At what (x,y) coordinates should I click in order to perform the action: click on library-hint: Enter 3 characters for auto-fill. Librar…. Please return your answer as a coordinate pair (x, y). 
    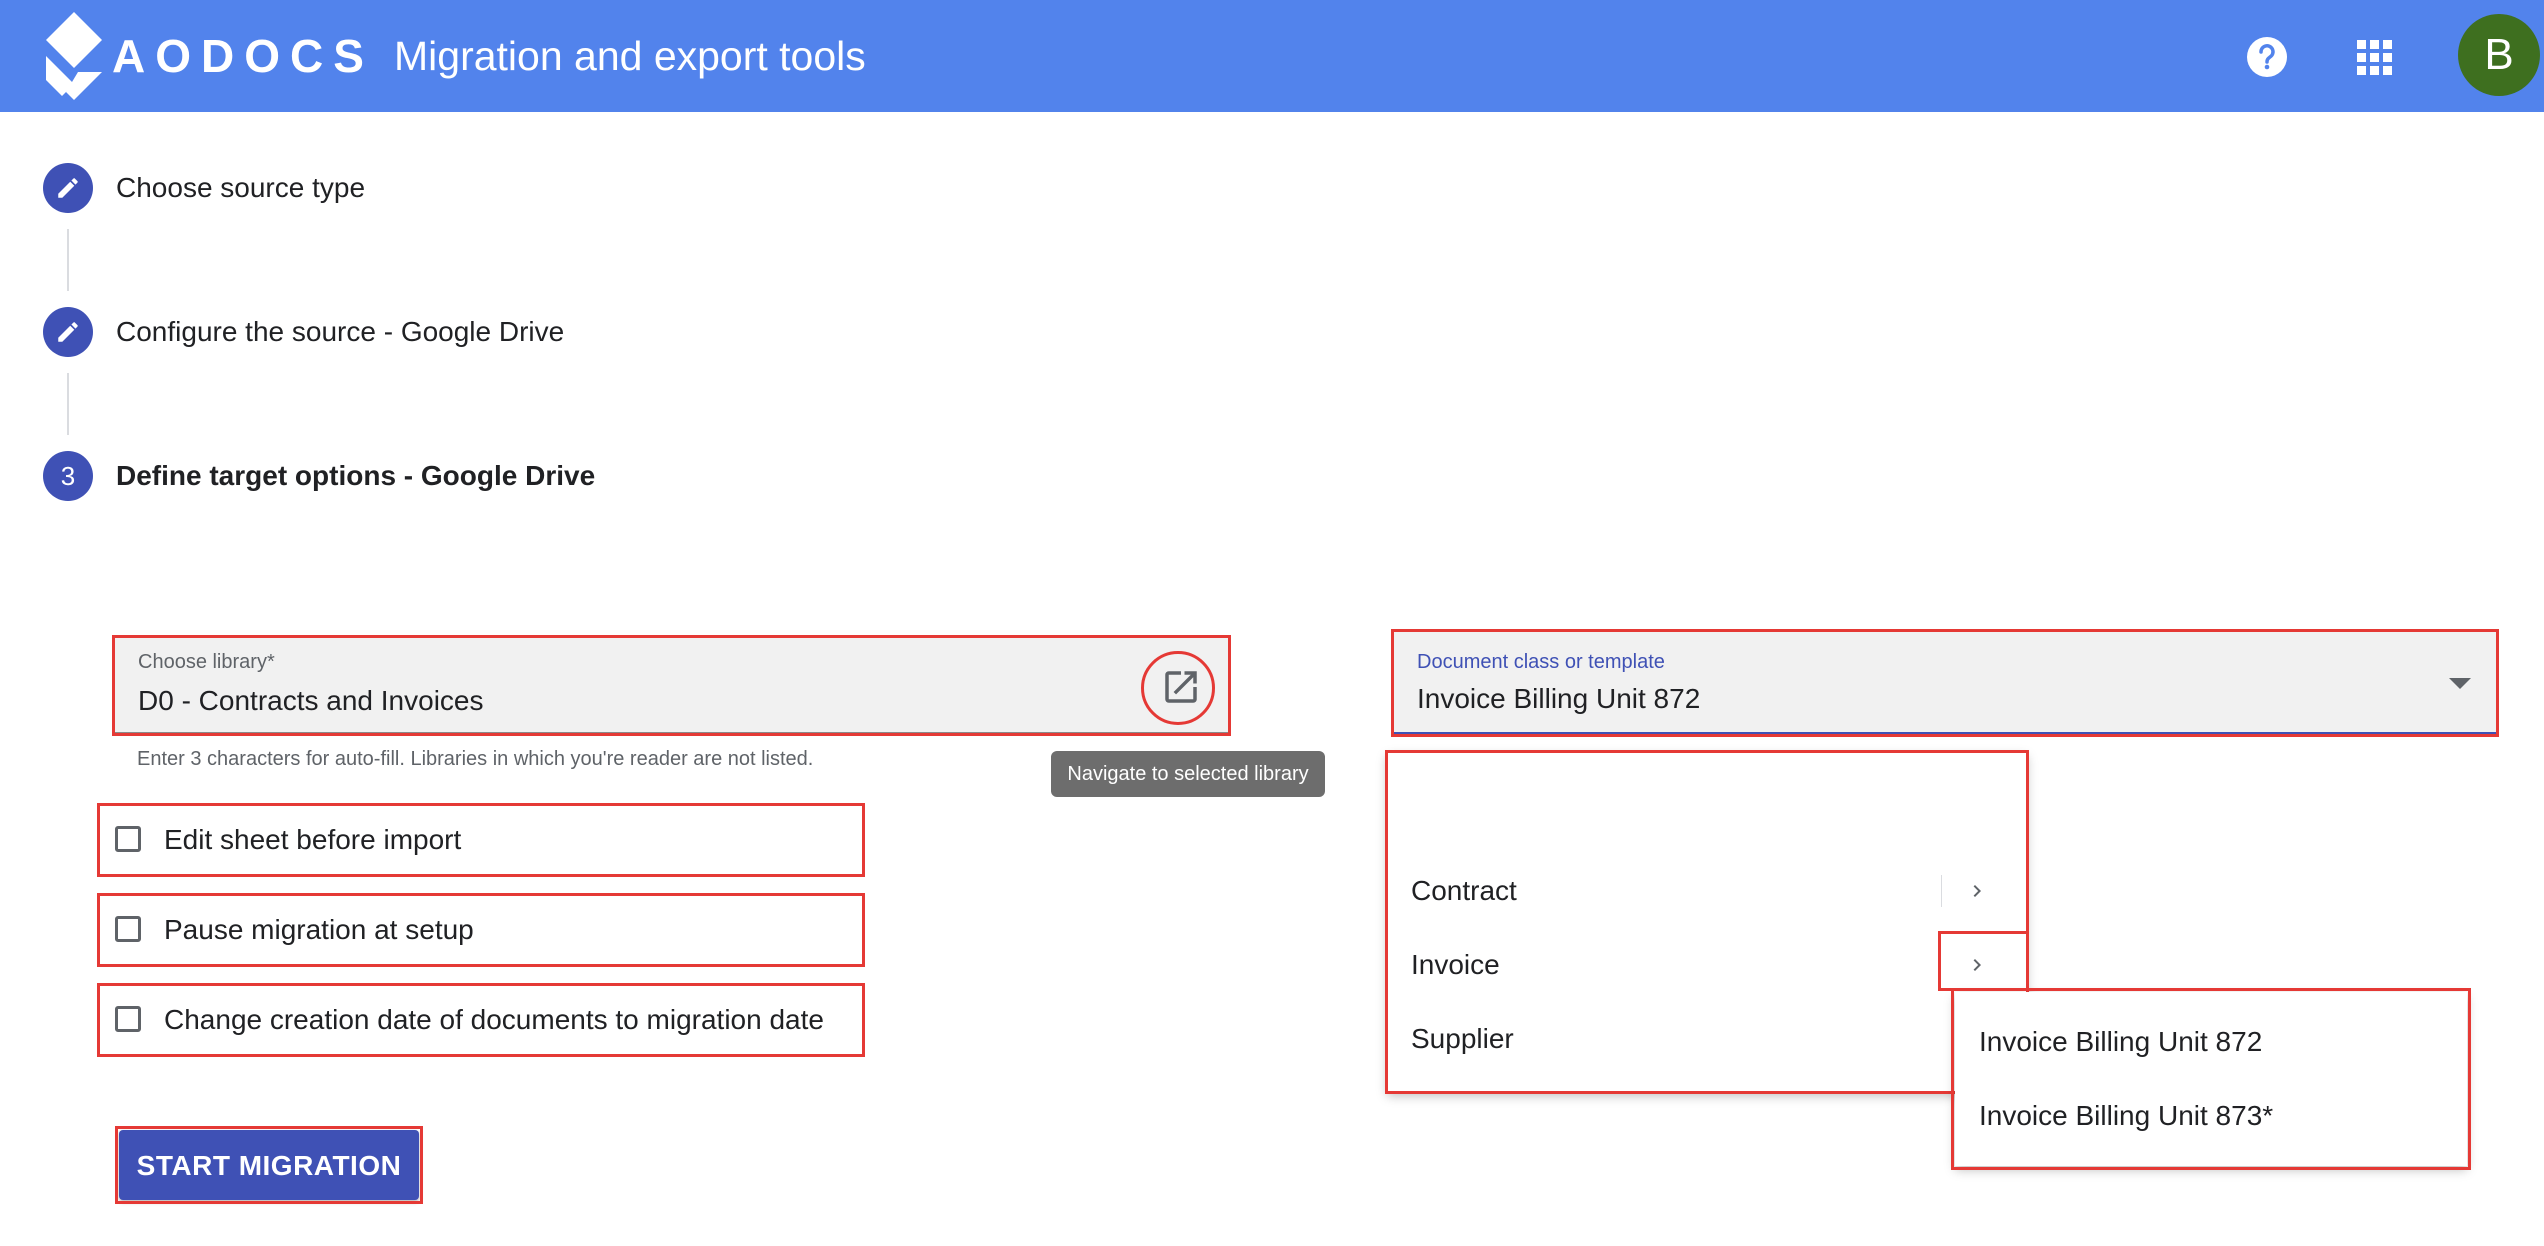
    Looking at the image, I should click on (475, 759).